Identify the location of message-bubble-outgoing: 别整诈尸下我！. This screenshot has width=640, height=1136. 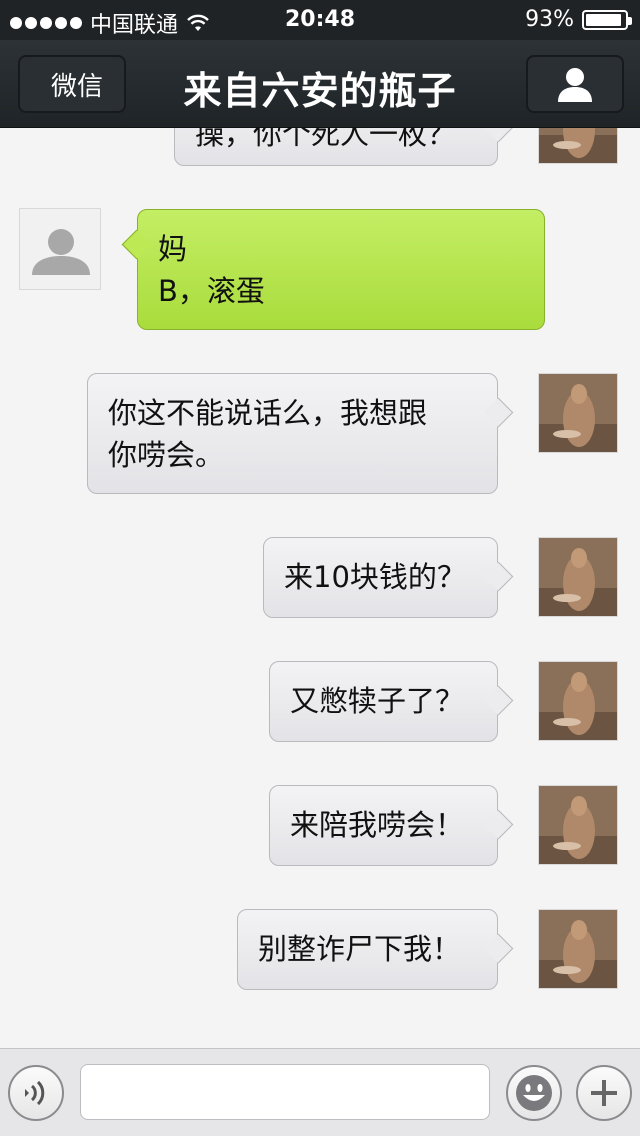
(367, 949).